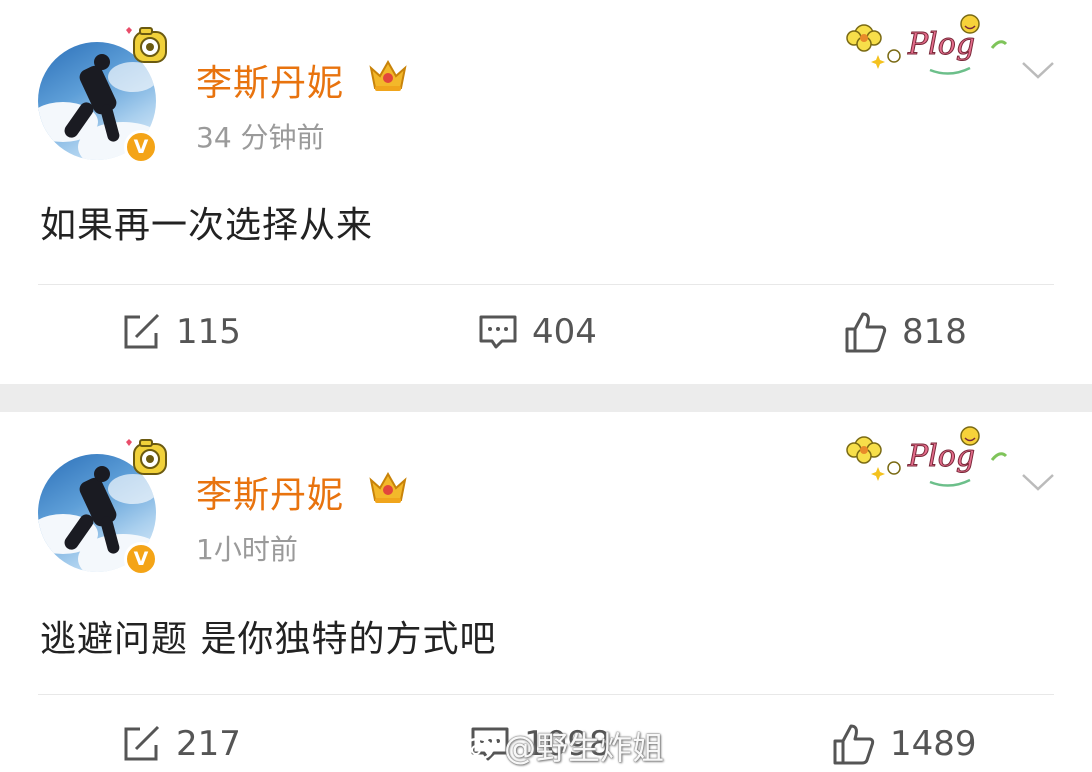 This screenshot has height=772, width=1092. Describe the element at coordinates (207, 225) in the screenshot. I see `post-text: 如果再一次选择从来` at that location.